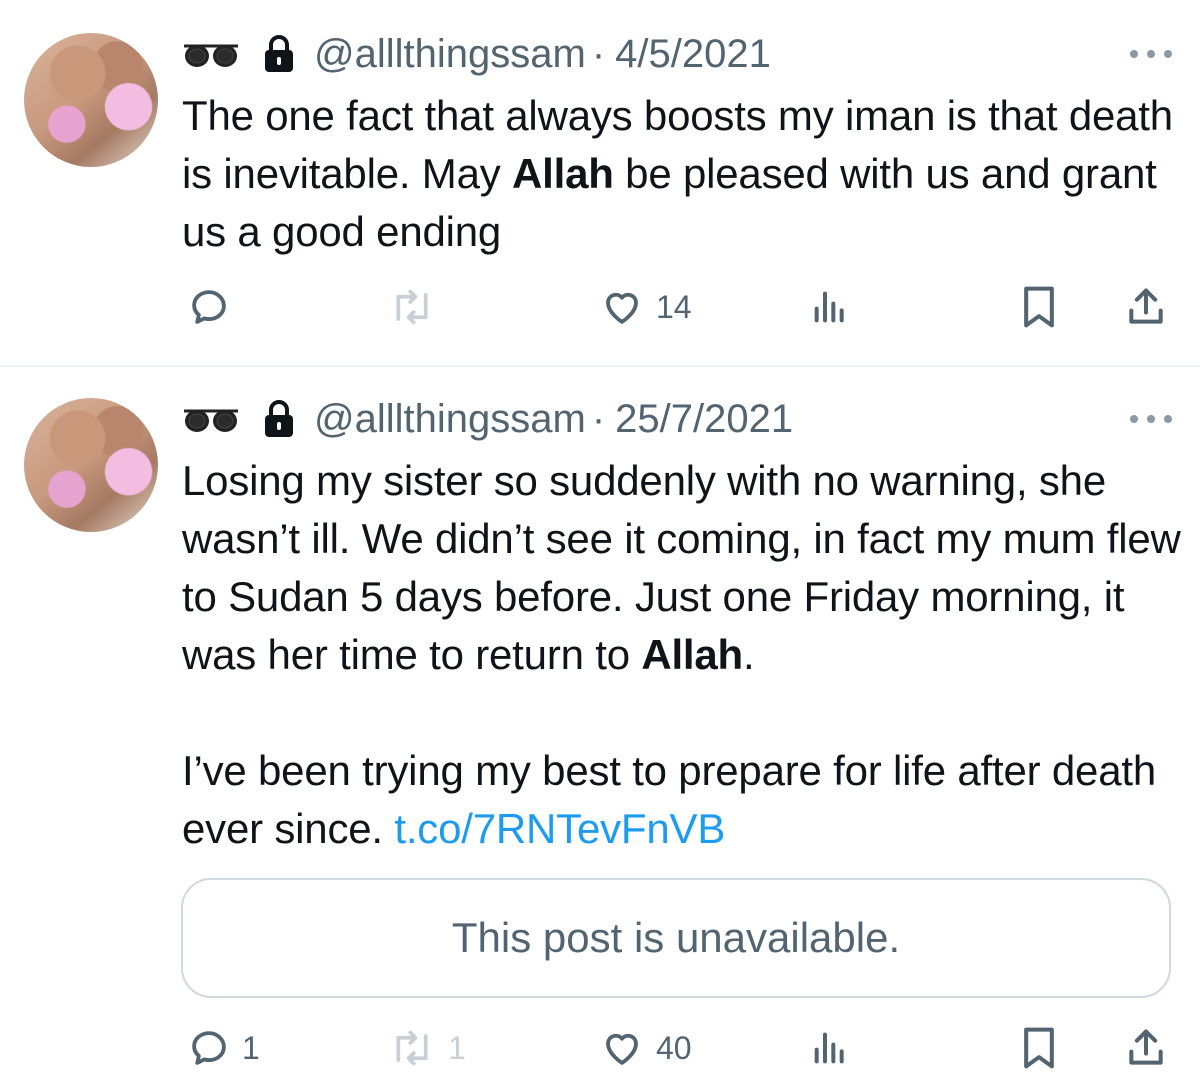 The image size is (1200, 1077). I want to click on repost-button: 1, so click(427, 1048).